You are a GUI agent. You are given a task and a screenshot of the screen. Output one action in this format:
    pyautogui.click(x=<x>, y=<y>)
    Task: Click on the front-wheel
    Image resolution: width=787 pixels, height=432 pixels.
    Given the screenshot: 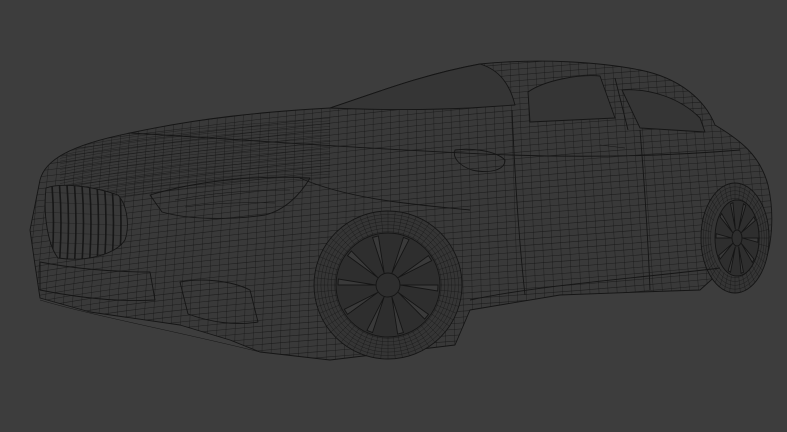 What is the action you would take?
    pyautogui.click(x=388, y=285)
    